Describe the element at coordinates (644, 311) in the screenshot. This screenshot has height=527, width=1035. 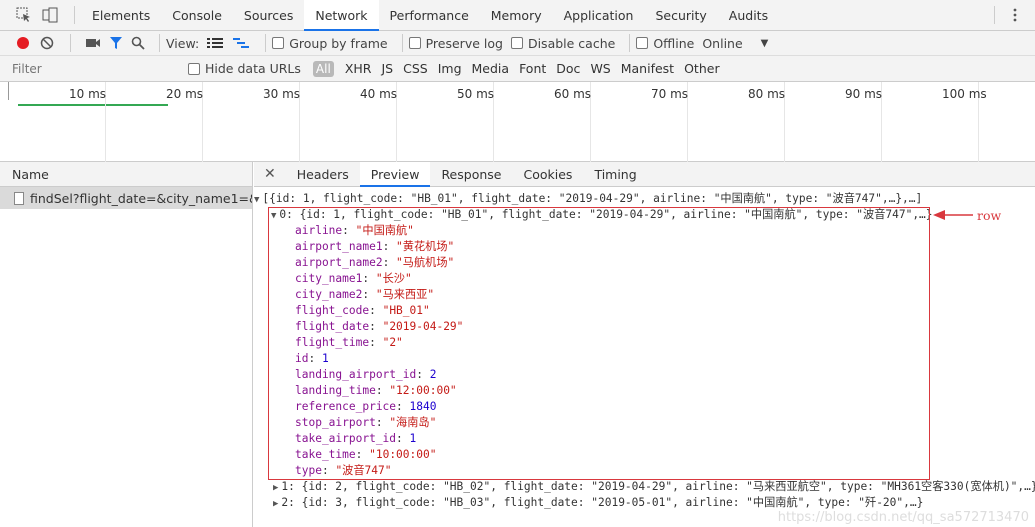
I see `json-field: flight_code: "HB_01"` at that location.